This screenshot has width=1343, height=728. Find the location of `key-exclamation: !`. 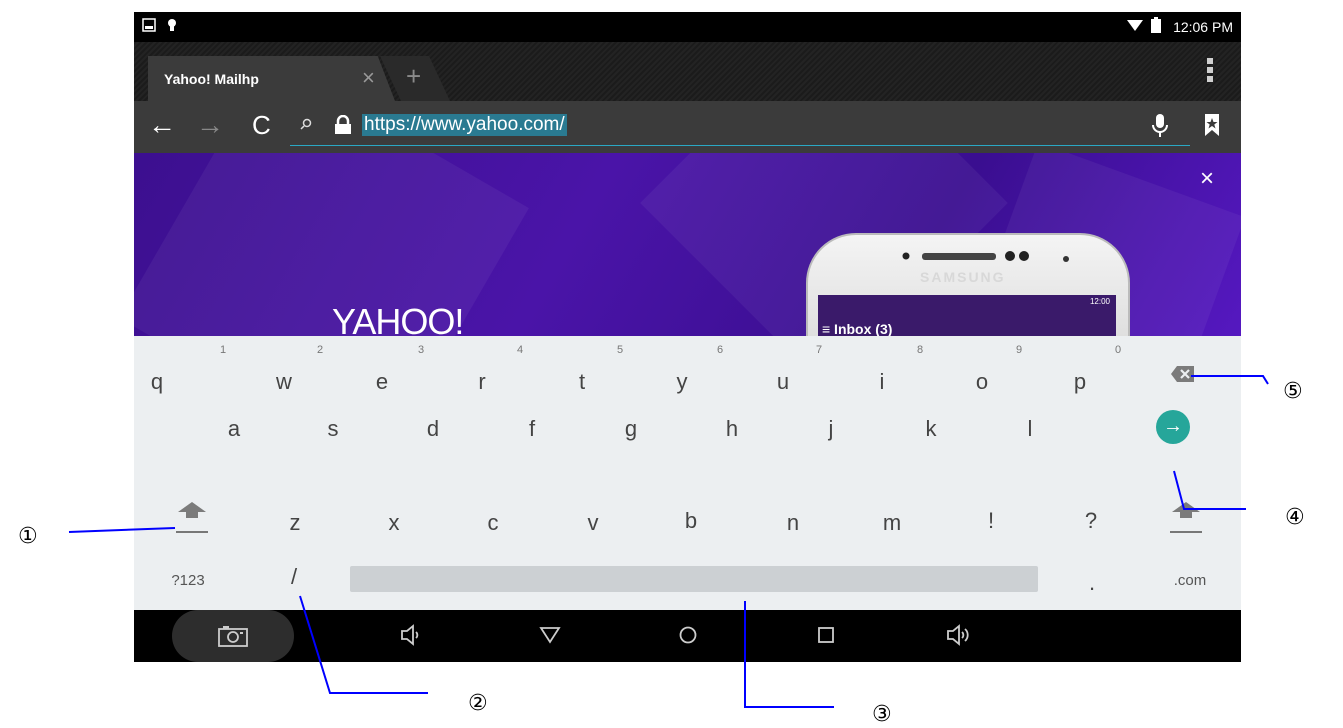

key-exclamation: ! is located at coordinates (991, 521).